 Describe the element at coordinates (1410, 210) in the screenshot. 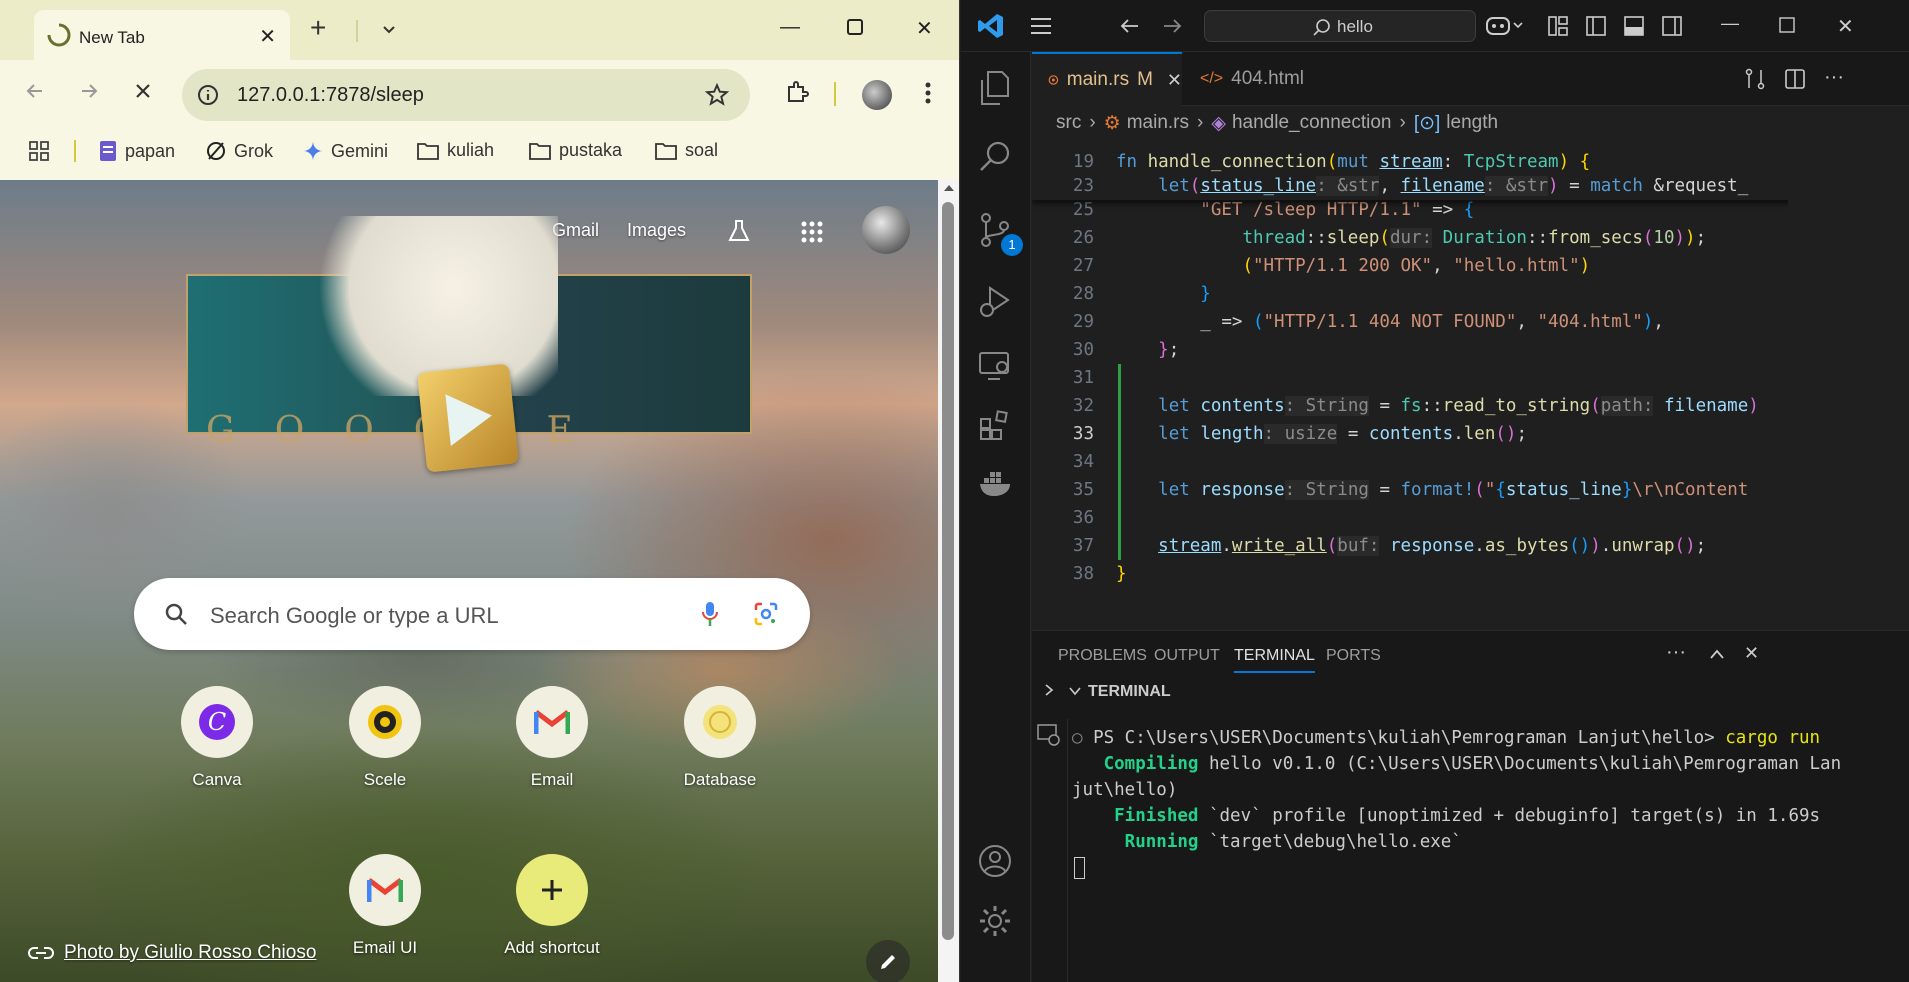

I see `code-line: 25 "GET /sleep HTTP/1.1" => {` at that location.